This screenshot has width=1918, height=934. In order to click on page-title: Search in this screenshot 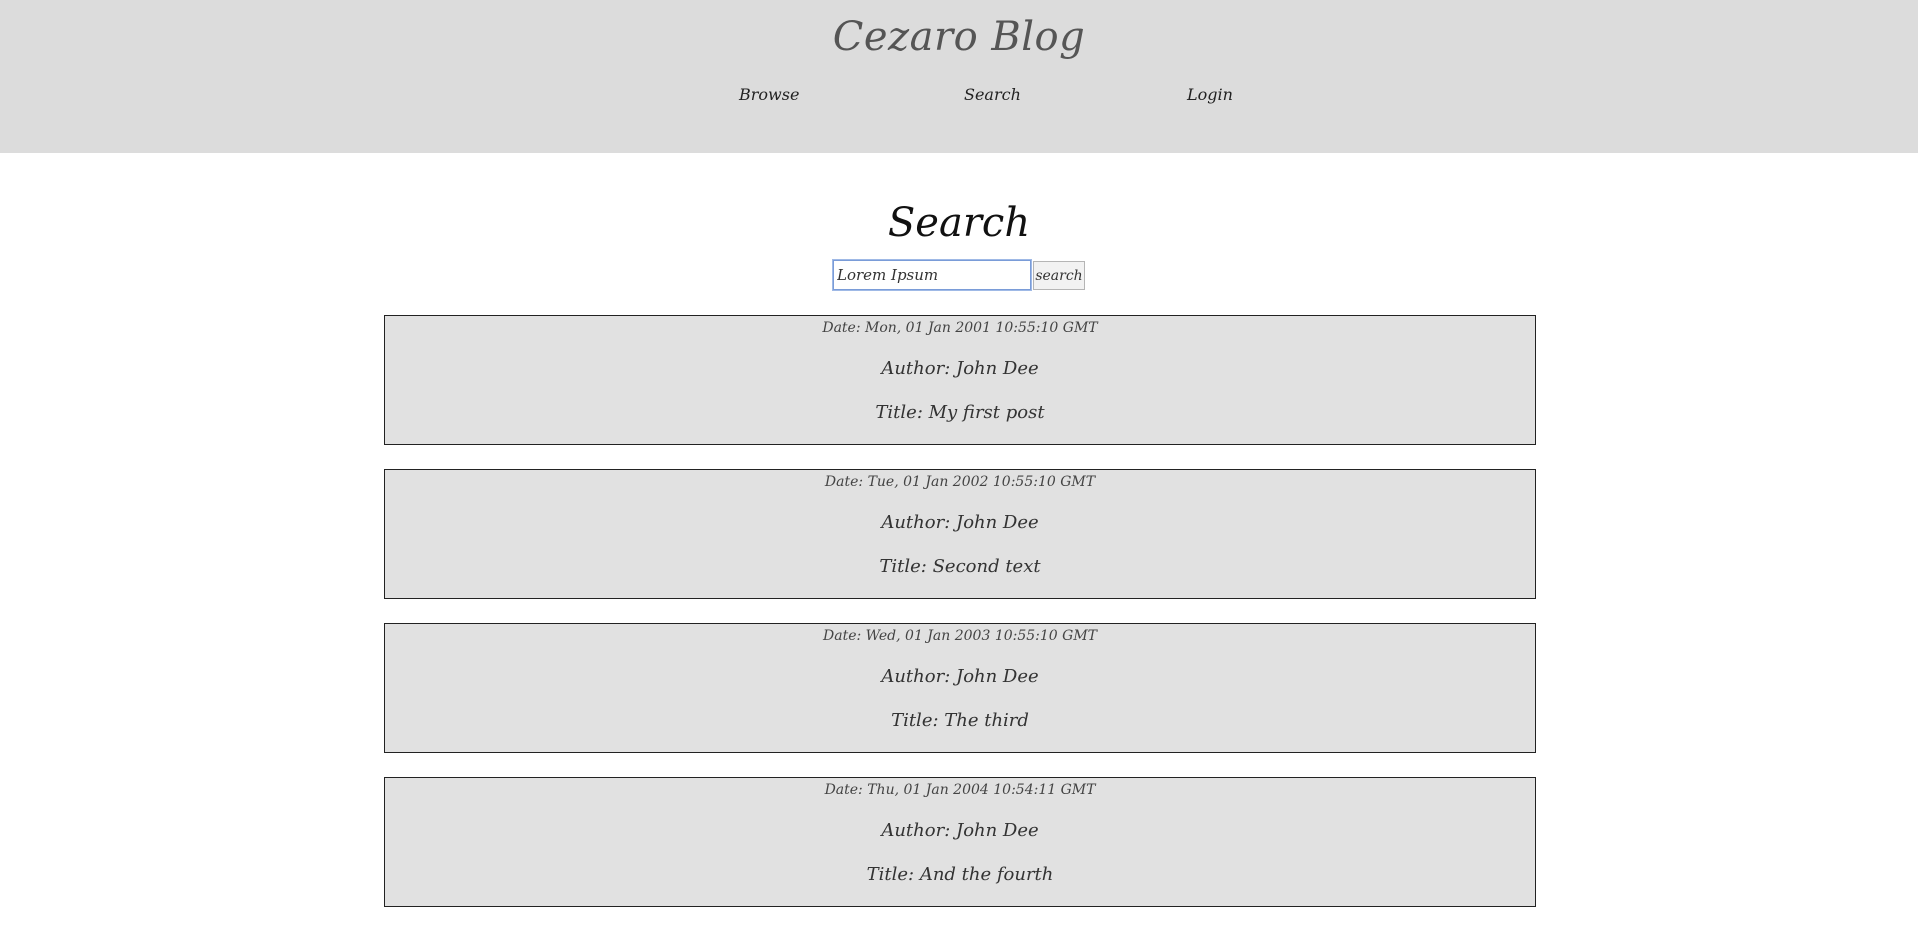, I will do `click(959, 223)`.